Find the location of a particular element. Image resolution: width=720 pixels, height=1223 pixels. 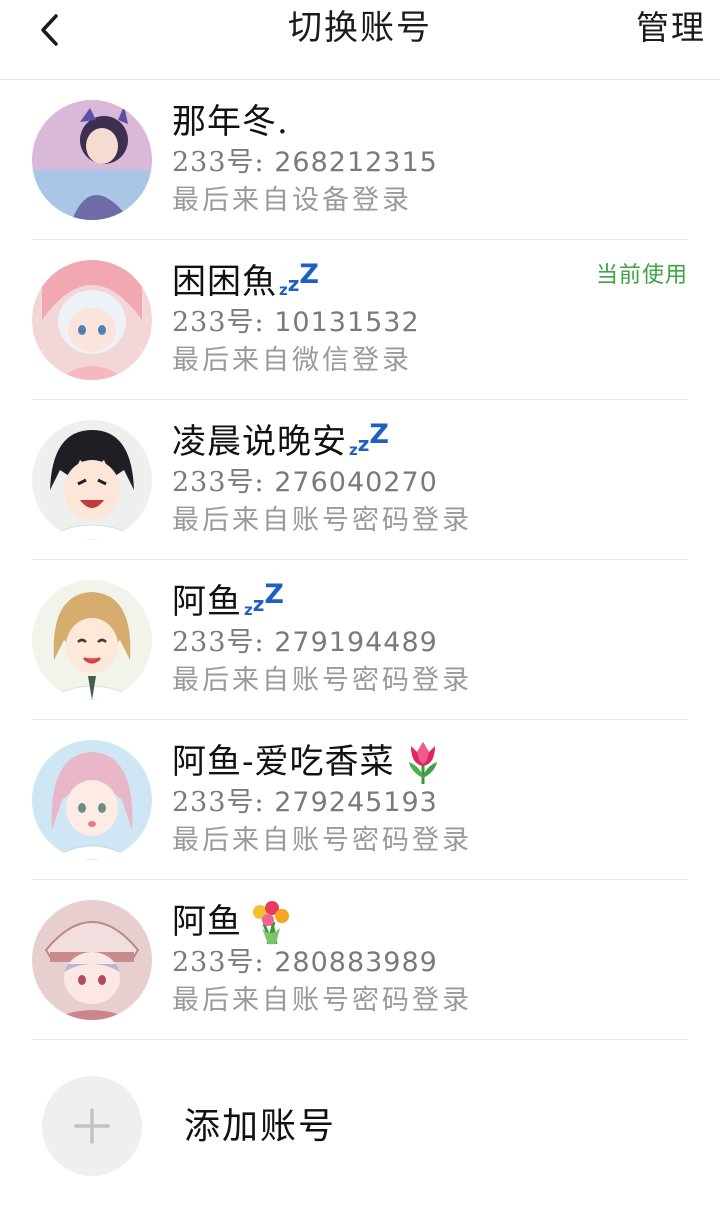

account-id: 233号: 280883989 is located at coordinates (372, 965).